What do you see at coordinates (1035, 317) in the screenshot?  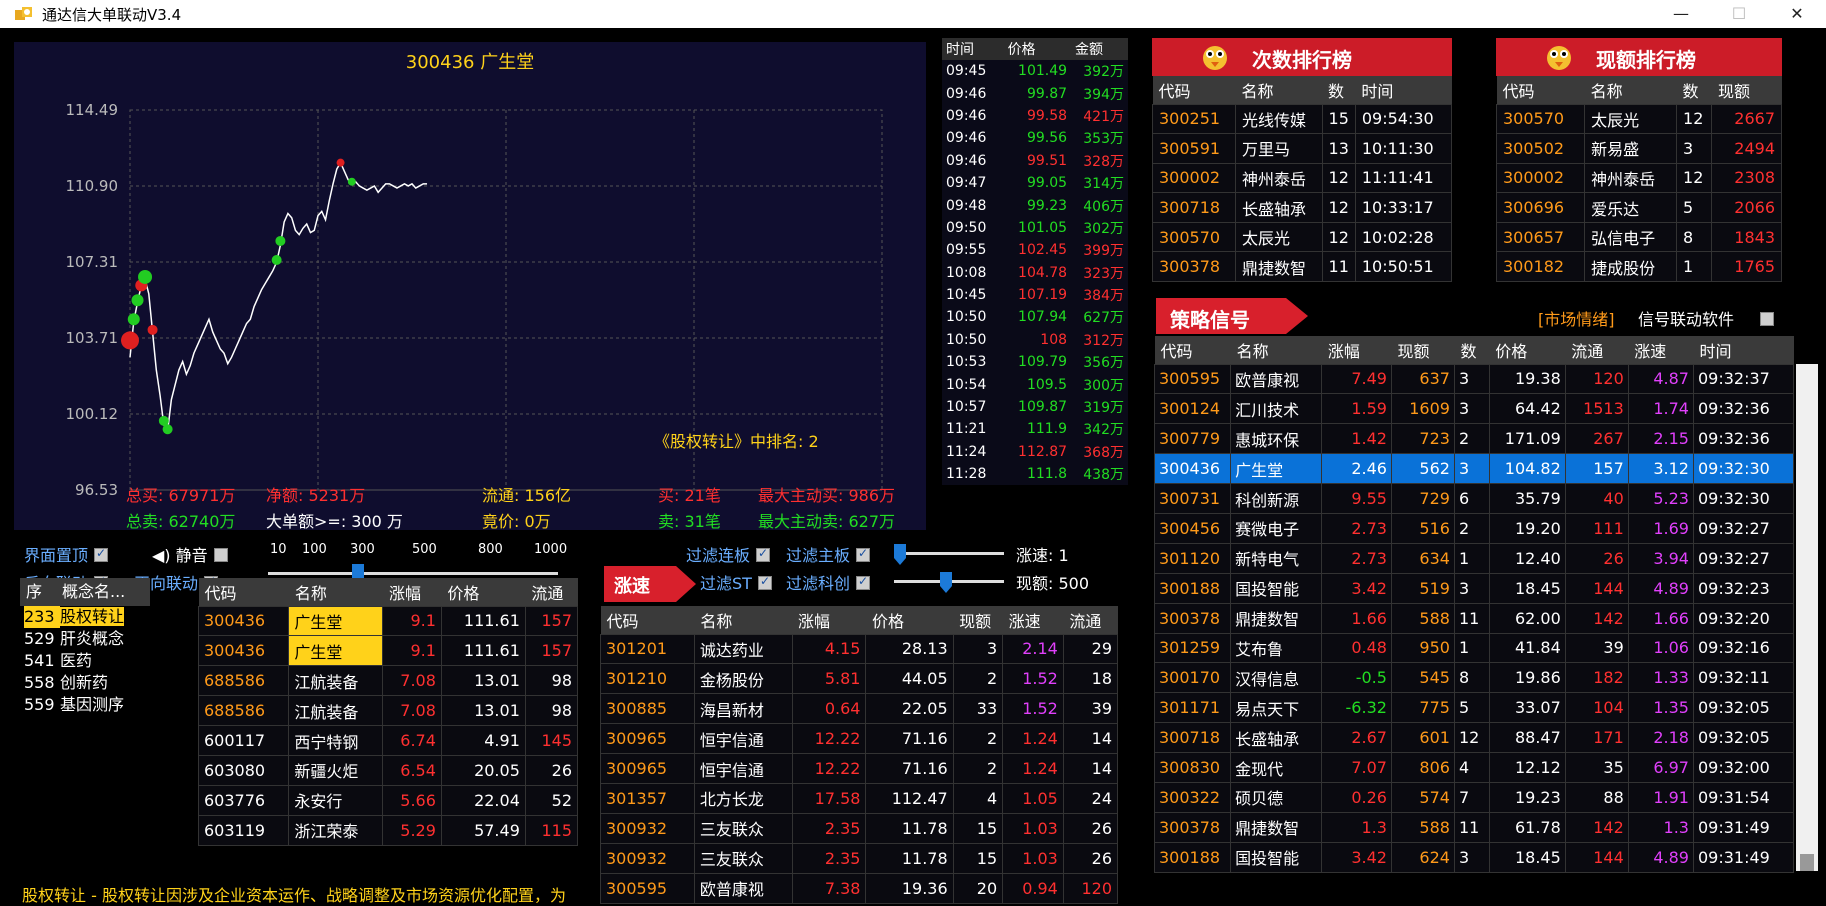 I see `tick-row: 10:50 107.94 627万` at bounding box center [1035, 317].